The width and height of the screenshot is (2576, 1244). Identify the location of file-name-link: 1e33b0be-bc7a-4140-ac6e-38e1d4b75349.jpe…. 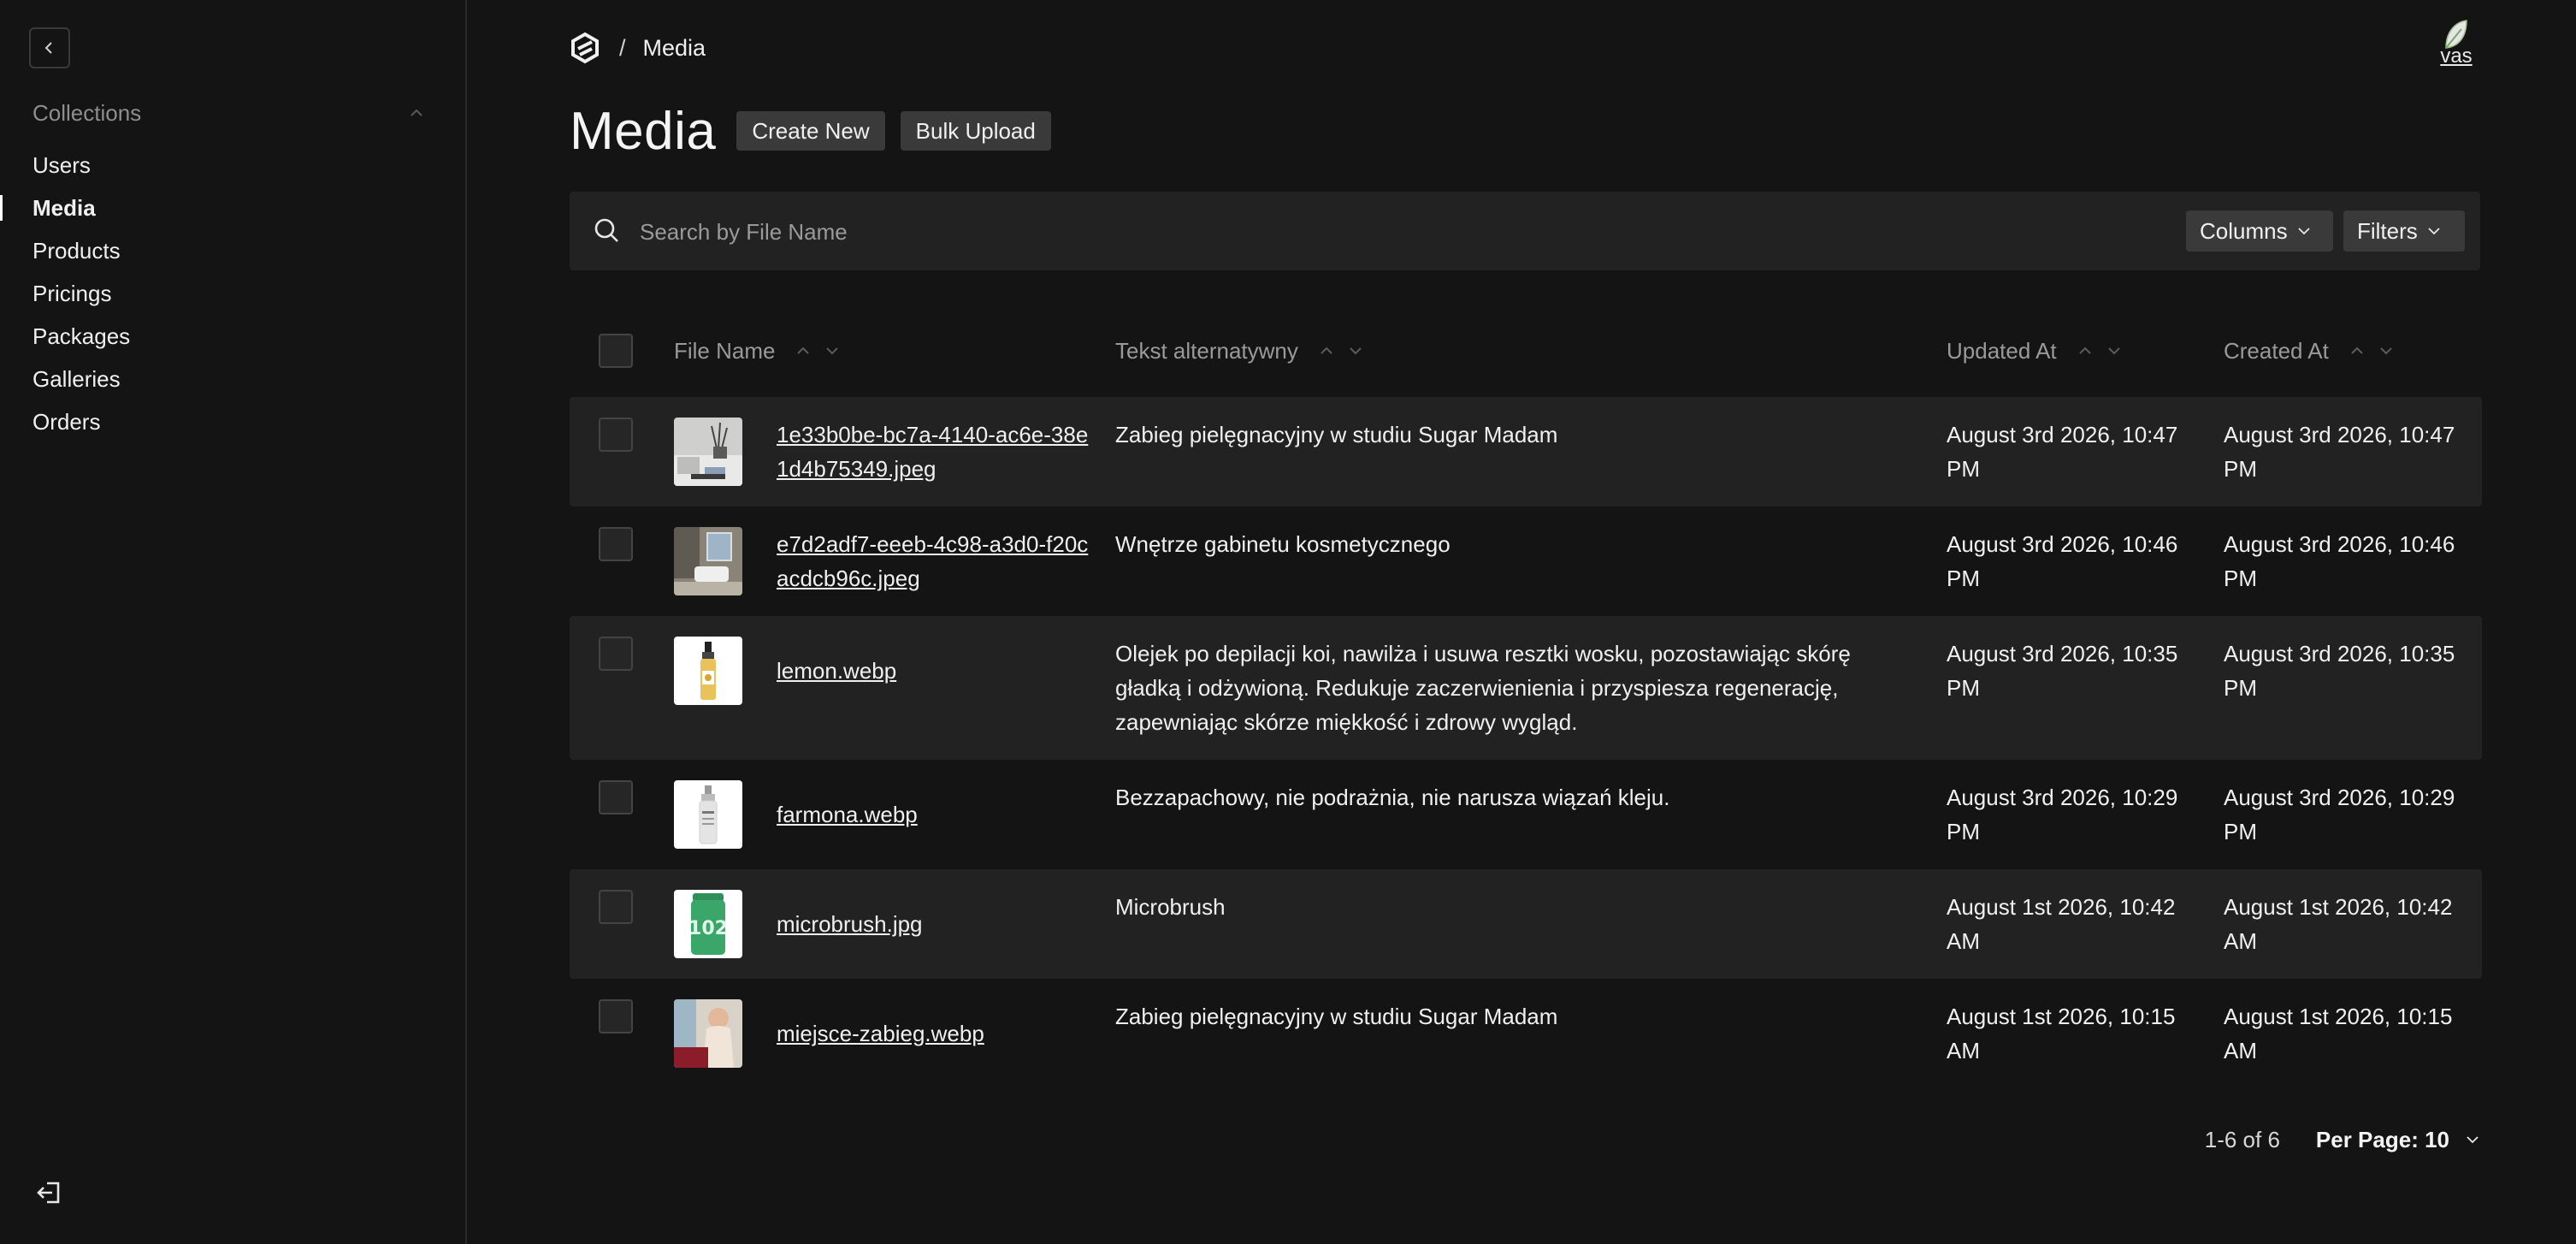
(935, 452).